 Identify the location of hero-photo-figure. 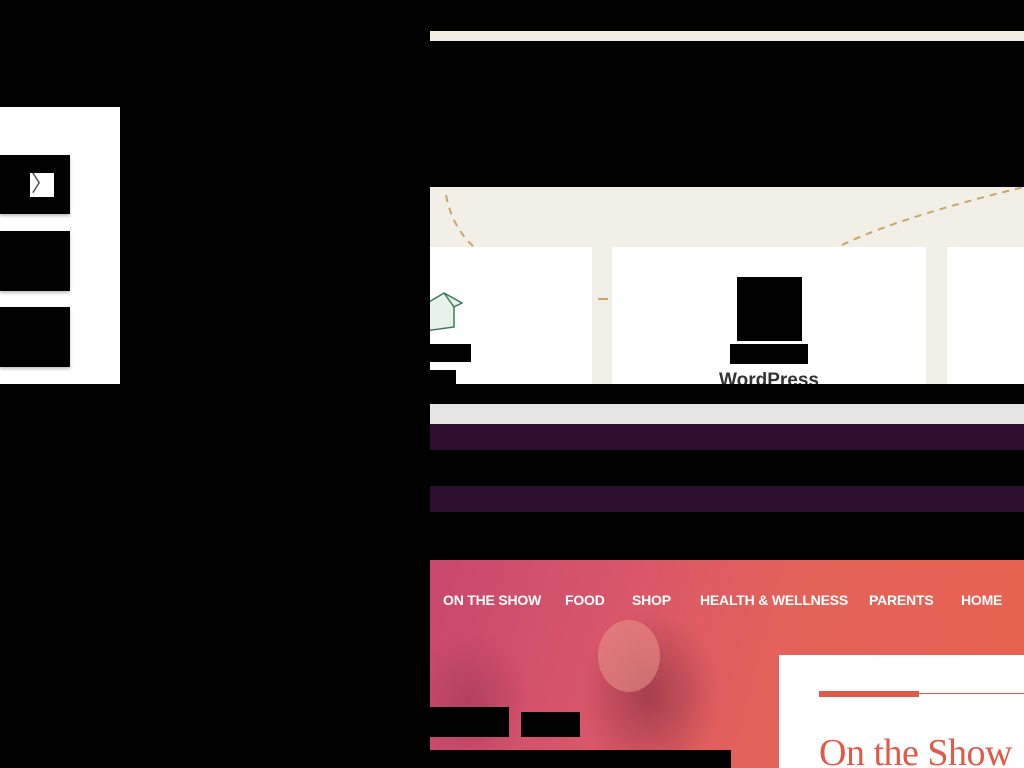
(480, 699).